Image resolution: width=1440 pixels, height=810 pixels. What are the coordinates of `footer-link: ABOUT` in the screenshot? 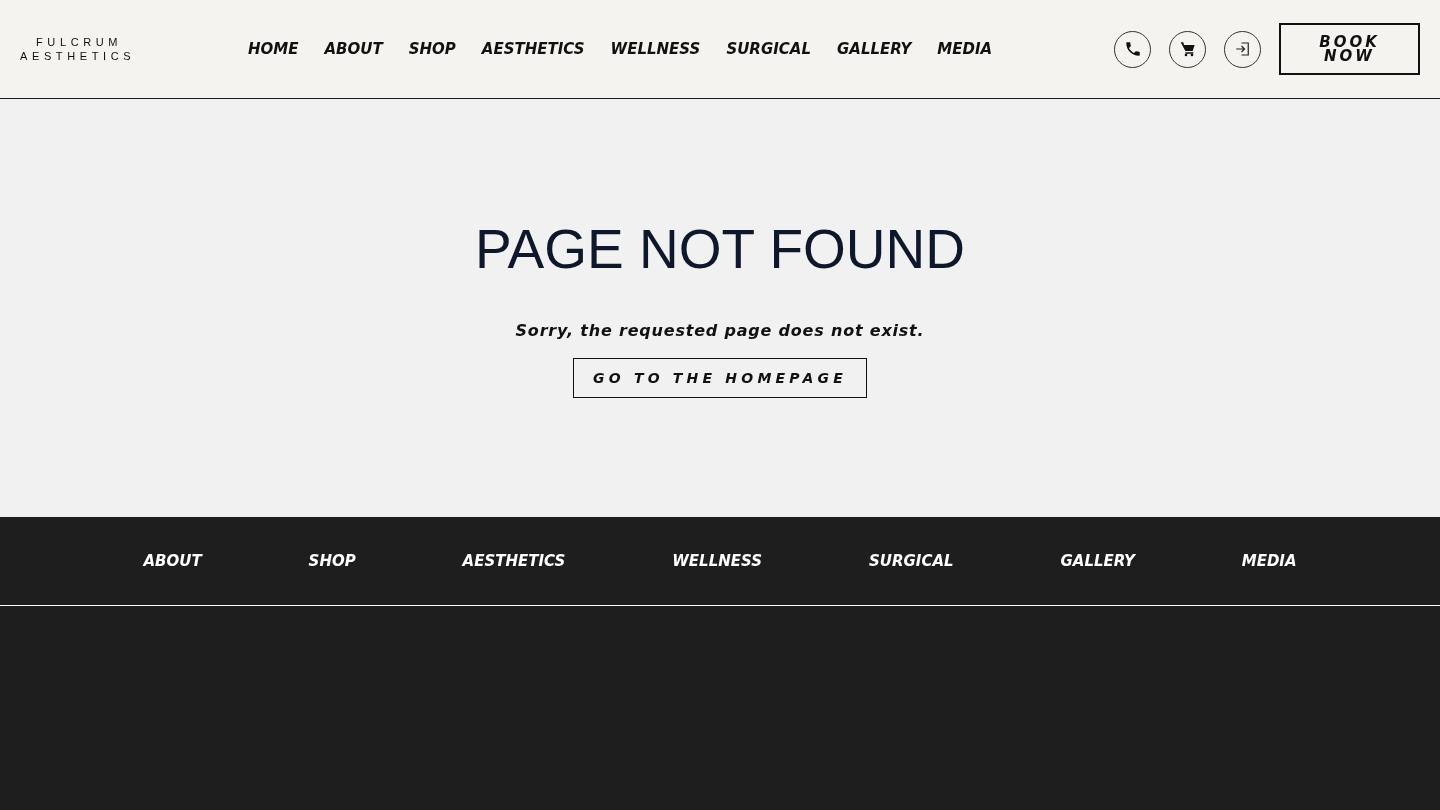 It's located at (172, 561).